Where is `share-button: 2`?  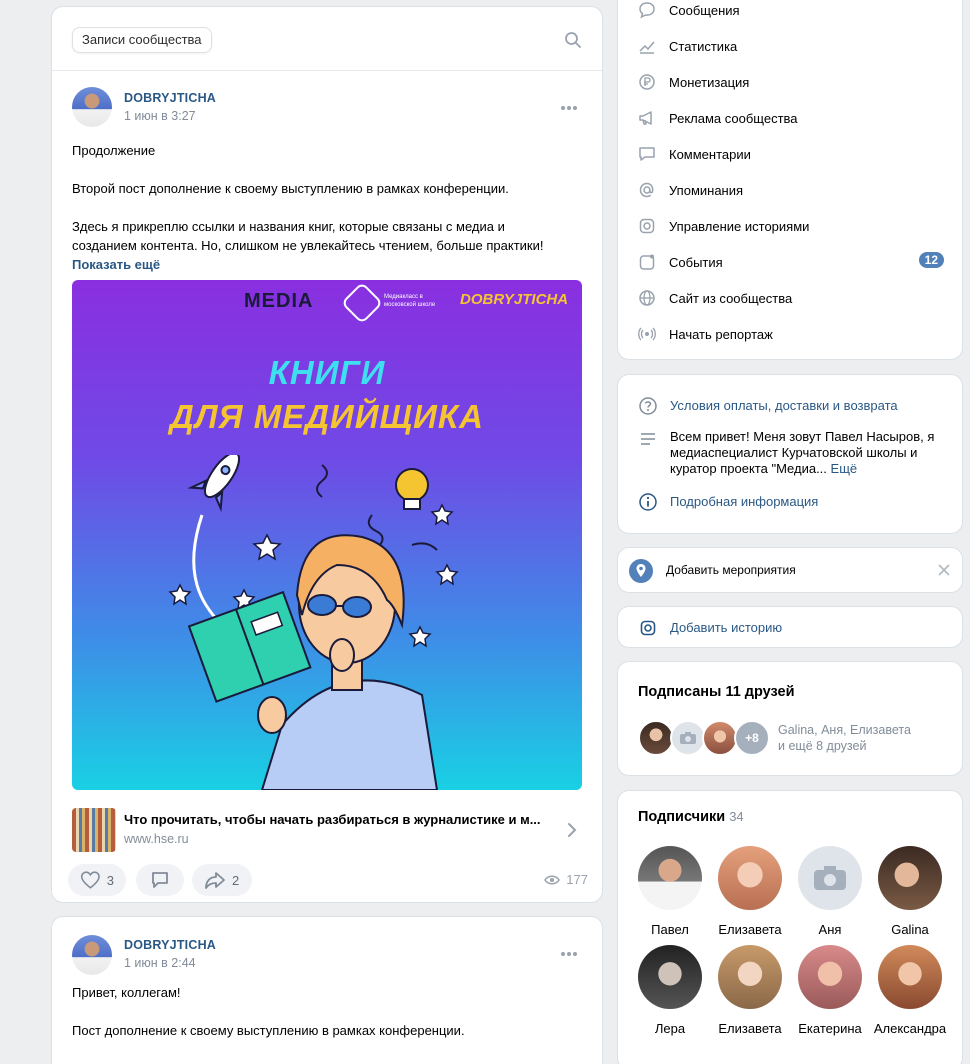
share-button: 2 is located at coordinates (222, 880).